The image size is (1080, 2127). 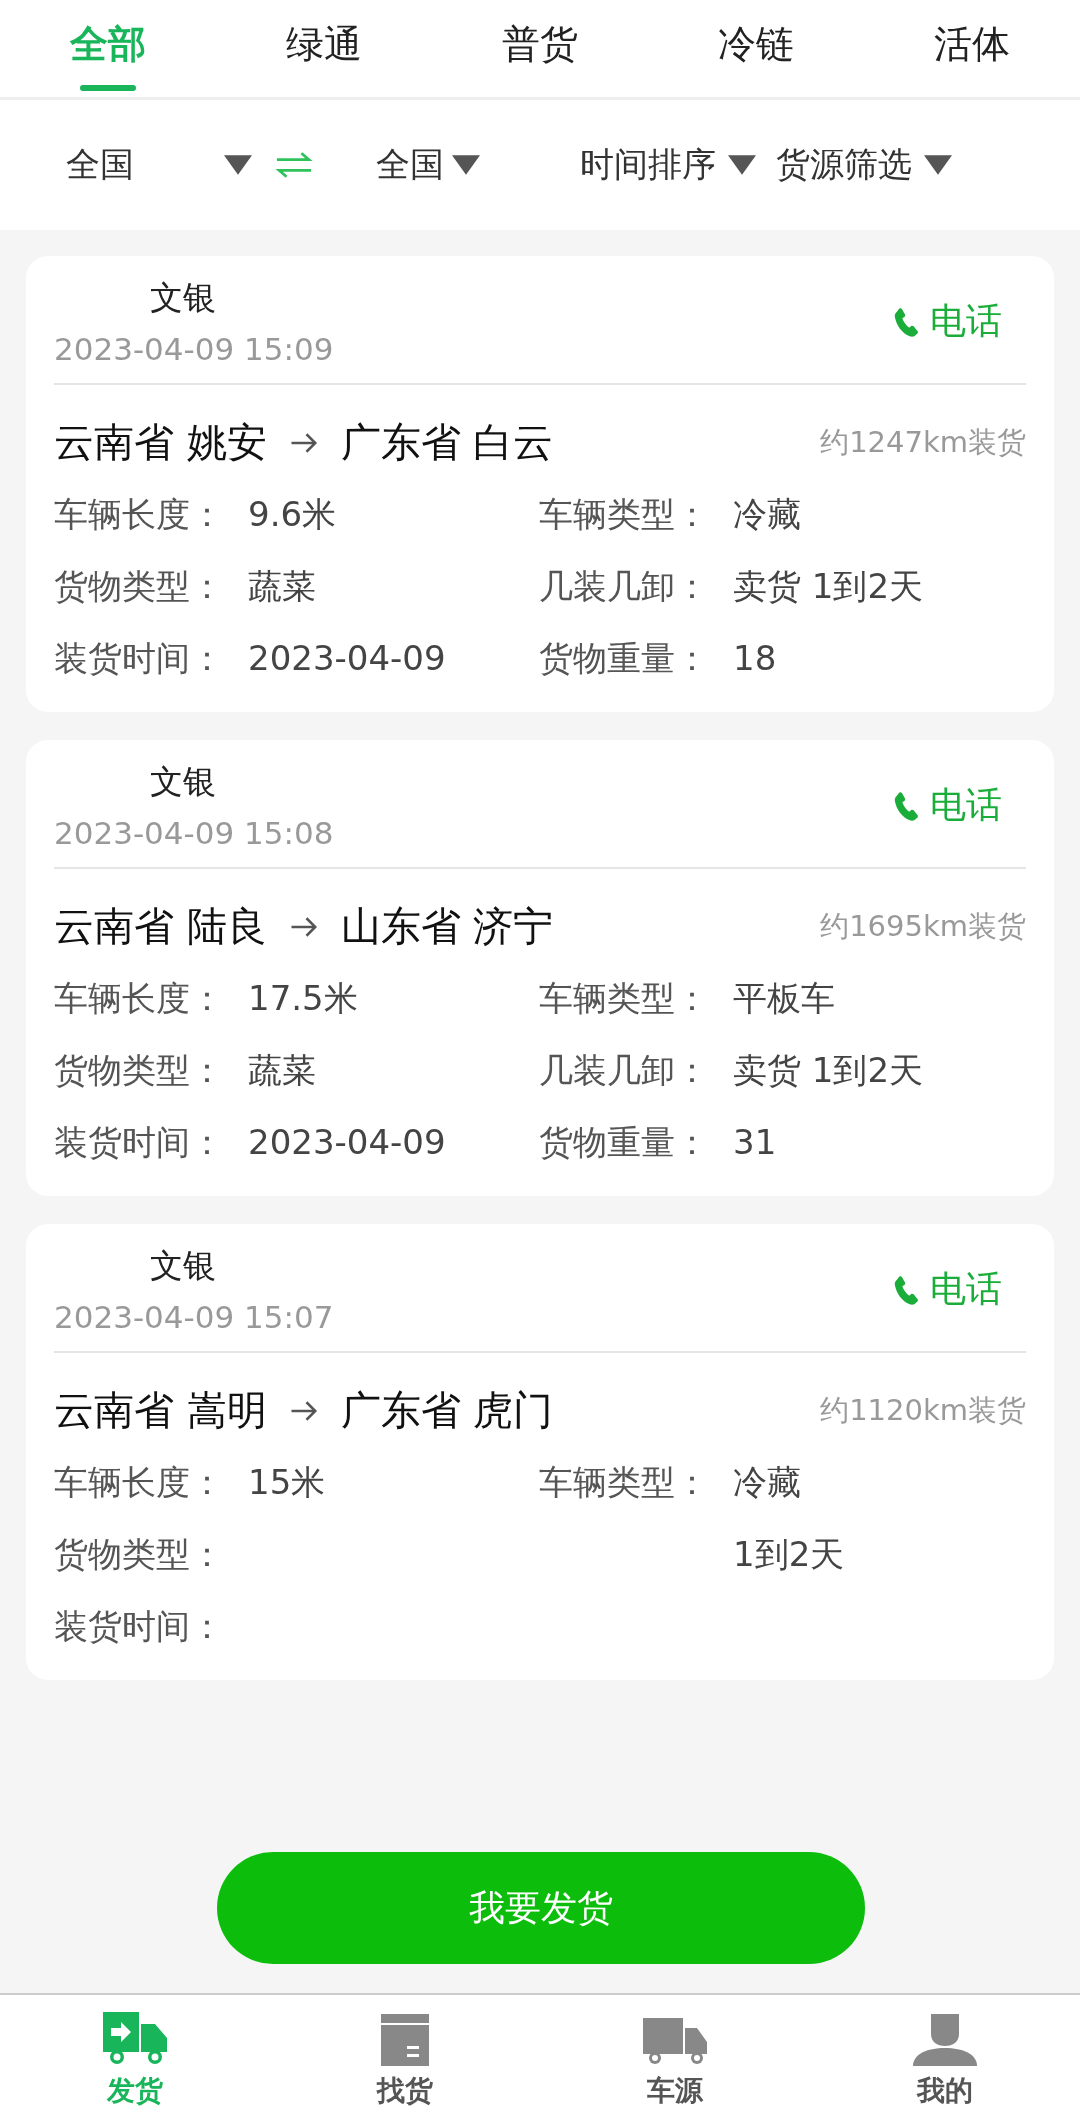 I want to click on field-value: 9.6米, so click(x=292, y=514).